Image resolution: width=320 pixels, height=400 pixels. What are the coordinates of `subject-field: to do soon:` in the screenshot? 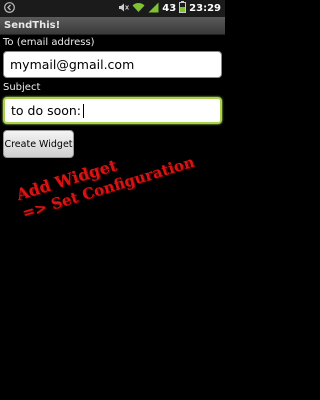 It's located at (112, 110).